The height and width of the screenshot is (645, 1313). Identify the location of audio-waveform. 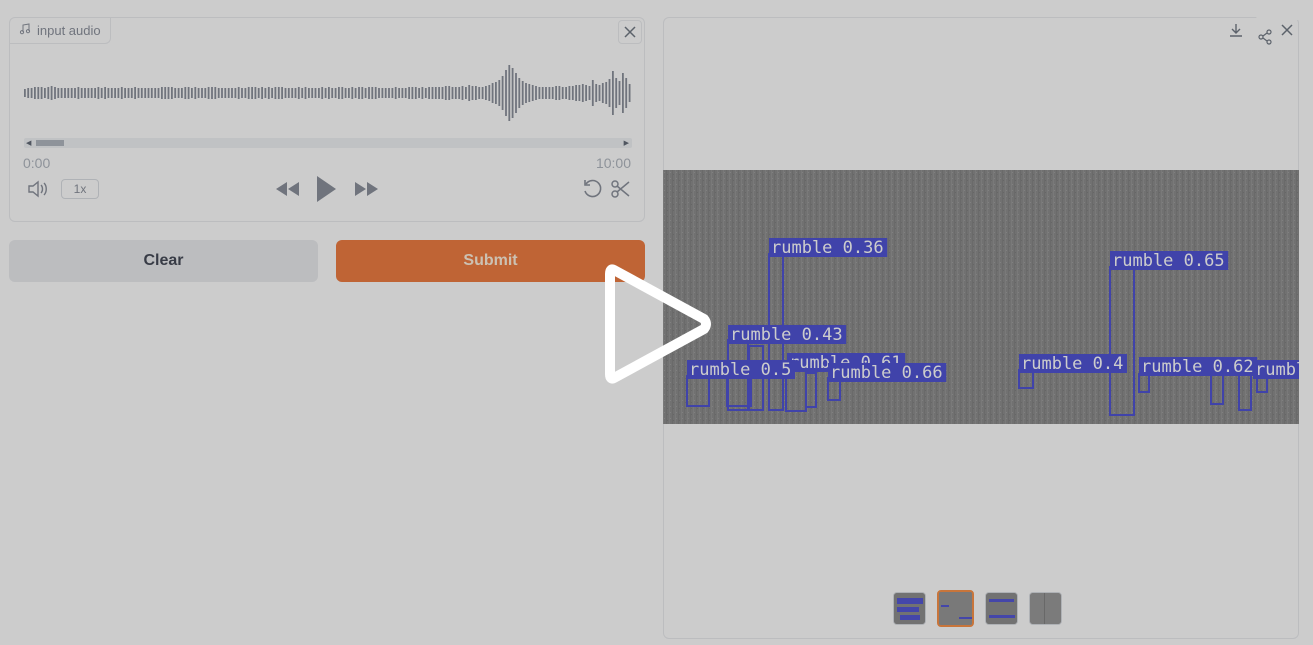
(328, 93).